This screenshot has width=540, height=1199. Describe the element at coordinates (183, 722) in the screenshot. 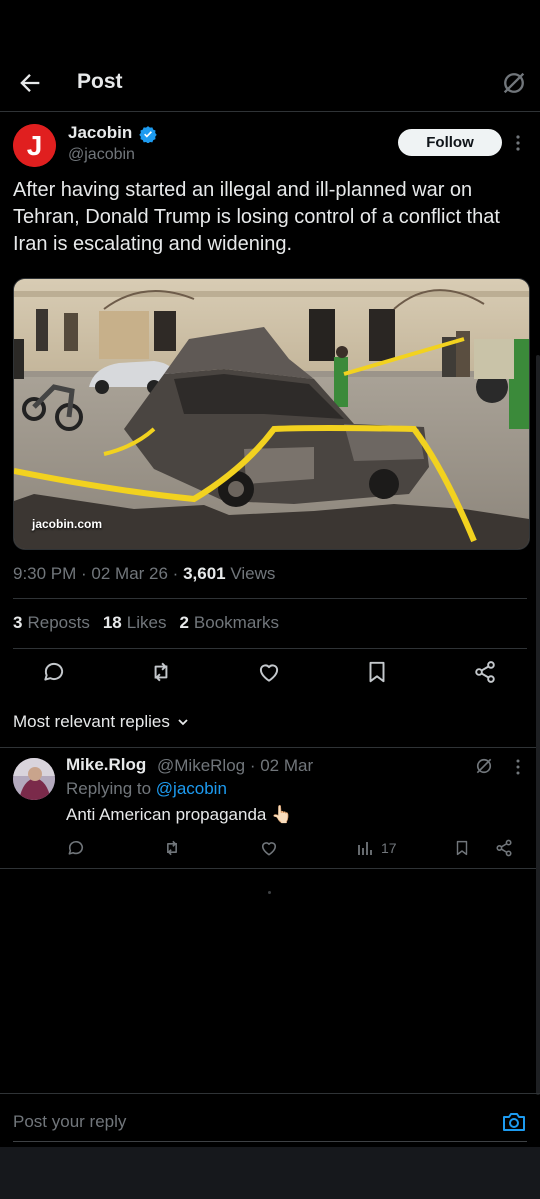

I see `chevron-down-icon` at that location.